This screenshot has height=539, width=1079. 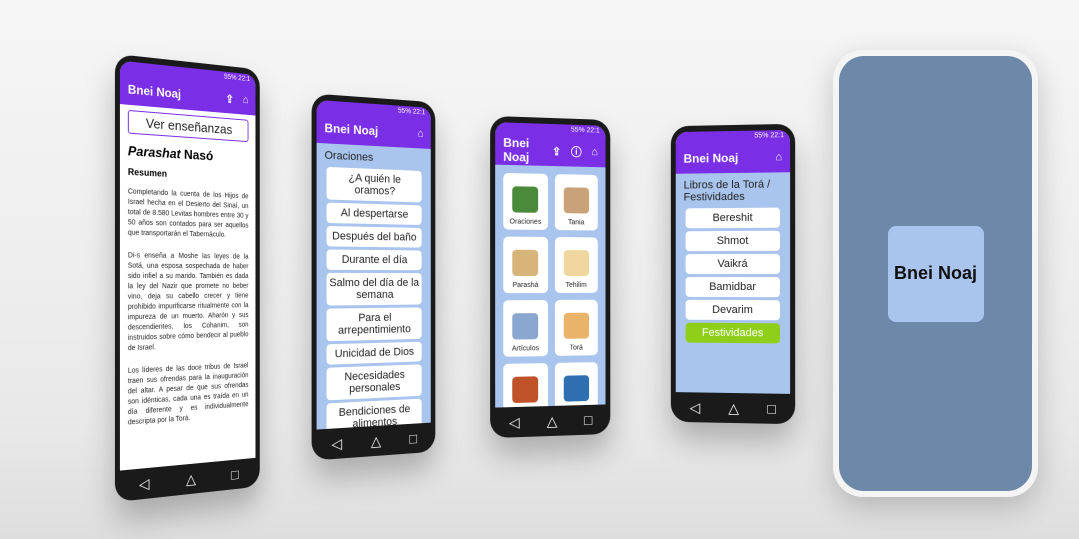 What do you see at coordinates (733, 333) in the screenshot?
I see `libro-item: Festividades` at bounding box center [733, 333].